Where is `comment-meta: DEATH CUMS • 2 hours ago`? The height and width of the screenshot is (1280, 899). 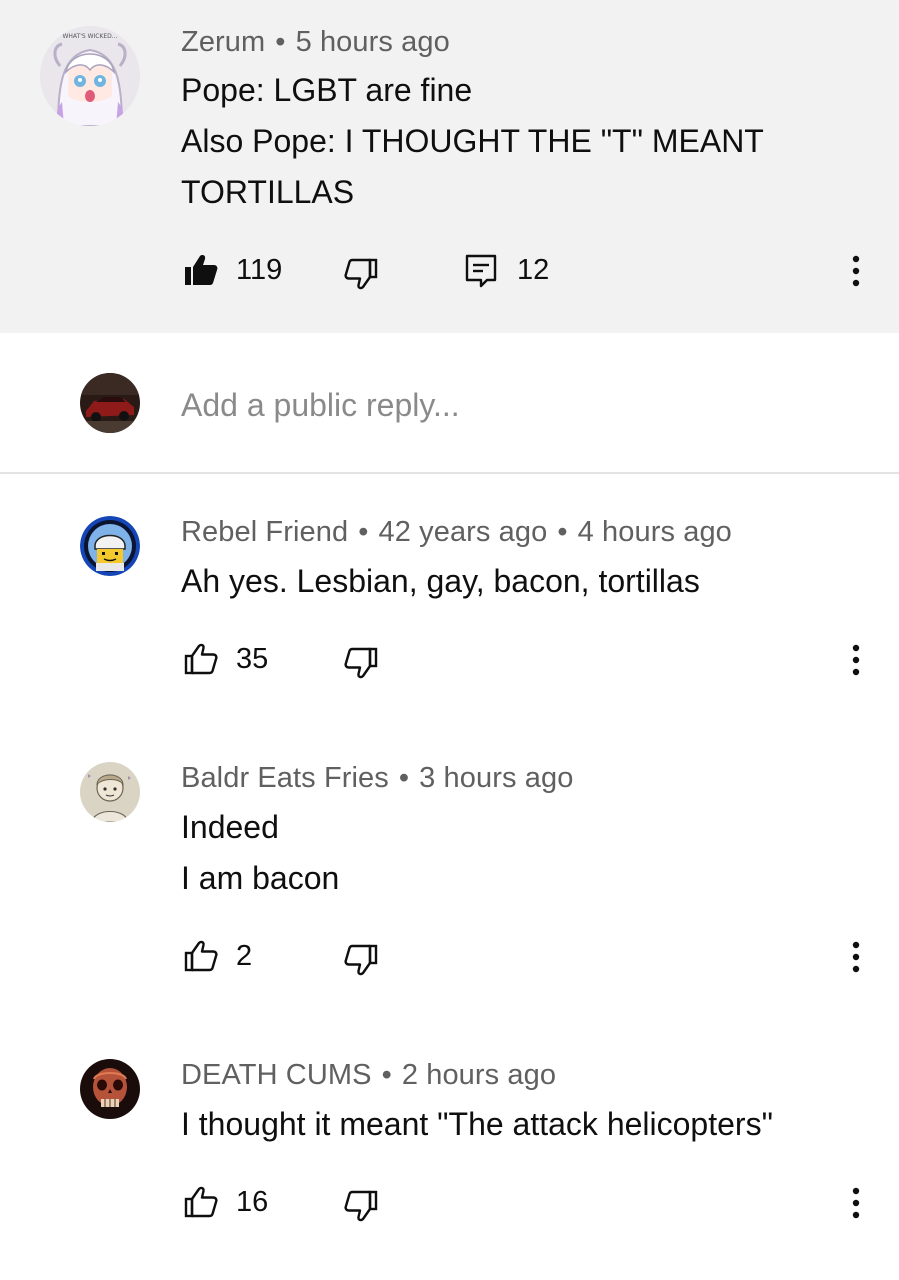 comment-meta: DEATH CUMS • 2 hours ago is located at coordinates (368, 1075).